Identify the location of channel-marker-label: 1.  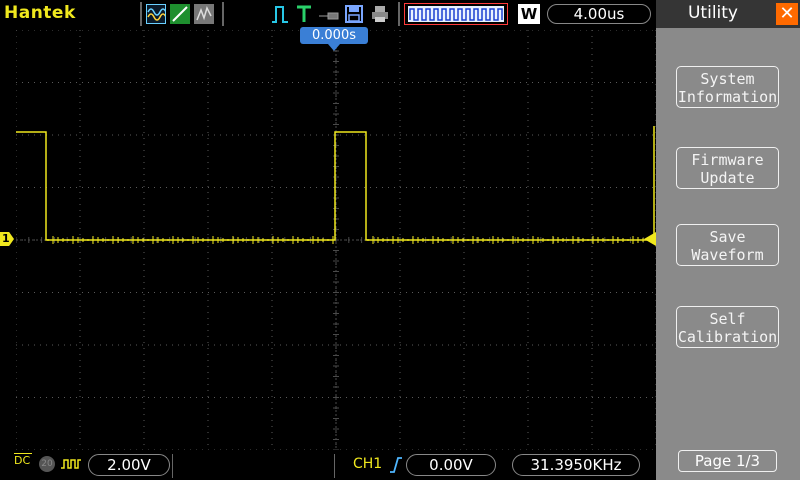
(6, 238).